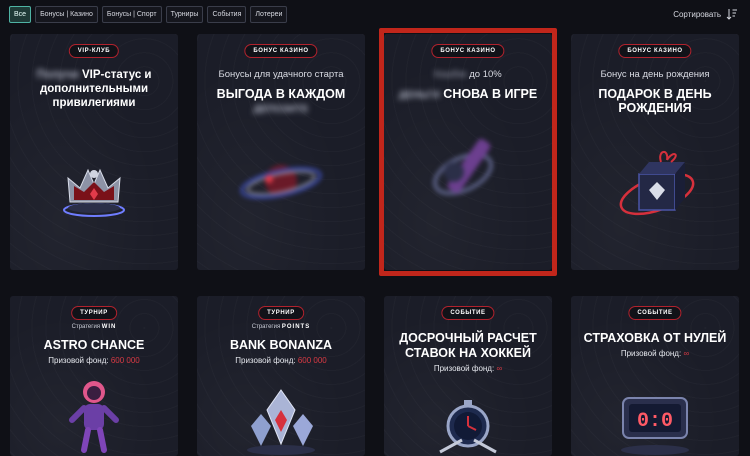 Image resolution: width=750 pixels, height=456 pixels. Describe the element at coordinates (281, 74) in the screenshot. I see `card-subtitle: Бонусы для удачного старта` at that location.